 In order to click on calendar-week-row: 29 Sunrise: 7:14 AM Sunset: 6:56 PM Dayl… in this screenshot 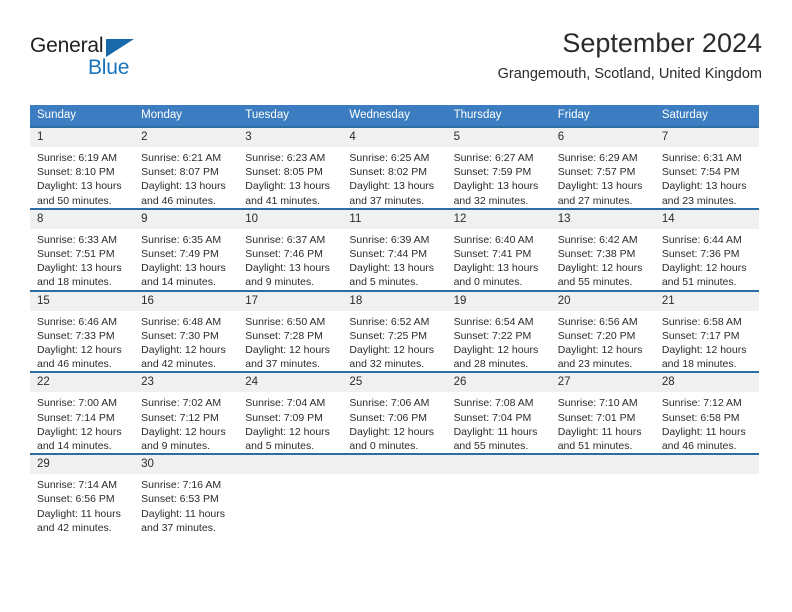, I will do `click(394, 494)`.